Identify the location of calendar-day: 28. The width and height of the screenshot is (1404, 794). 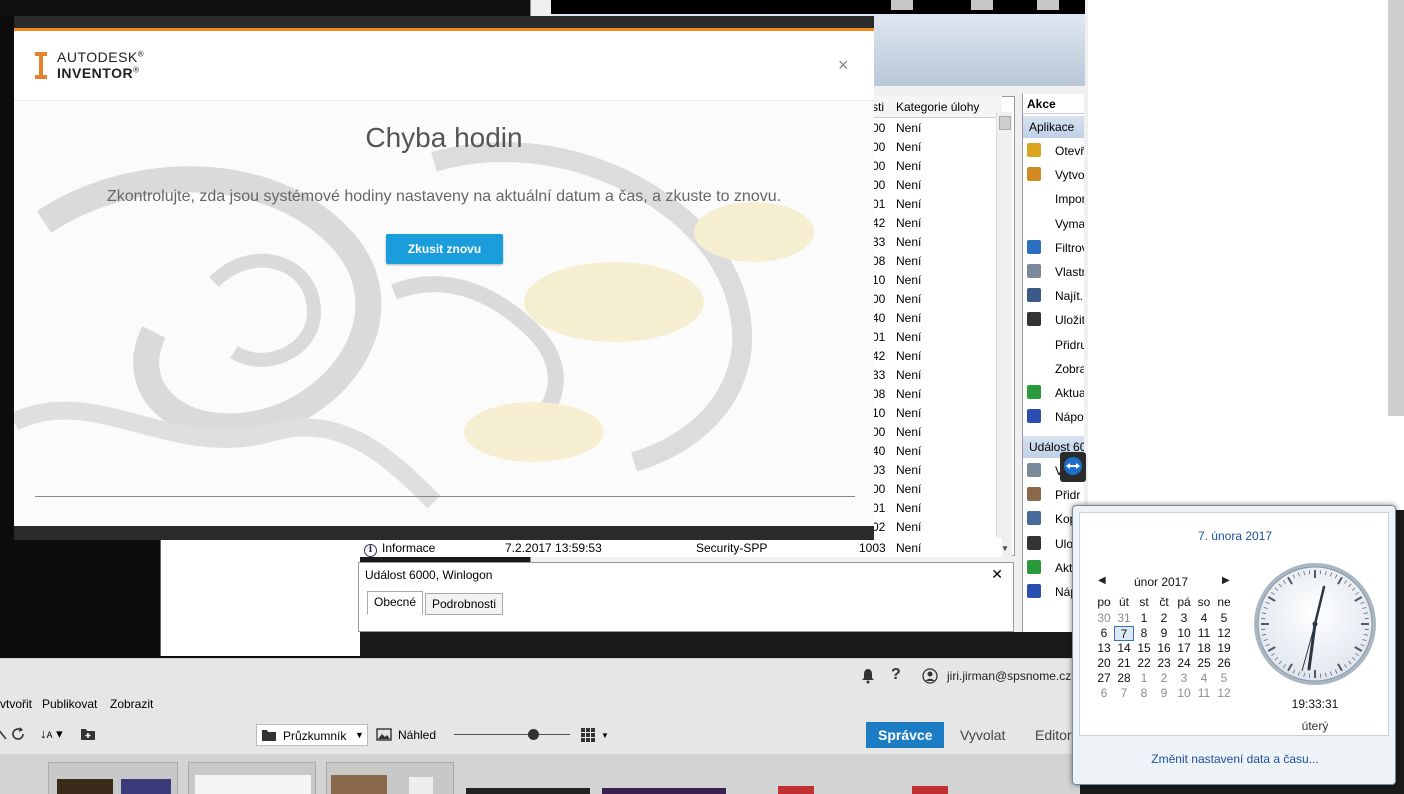
(1124, 678).